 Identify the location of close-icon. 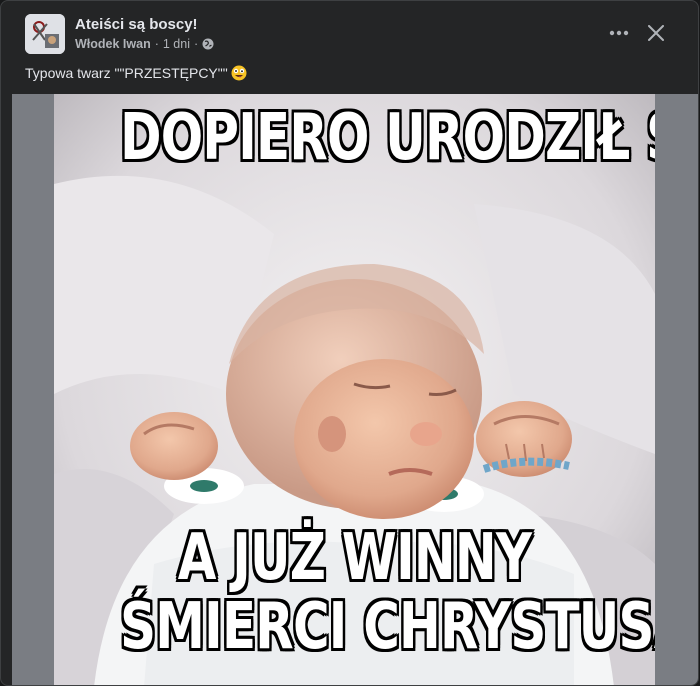
(656, 33).